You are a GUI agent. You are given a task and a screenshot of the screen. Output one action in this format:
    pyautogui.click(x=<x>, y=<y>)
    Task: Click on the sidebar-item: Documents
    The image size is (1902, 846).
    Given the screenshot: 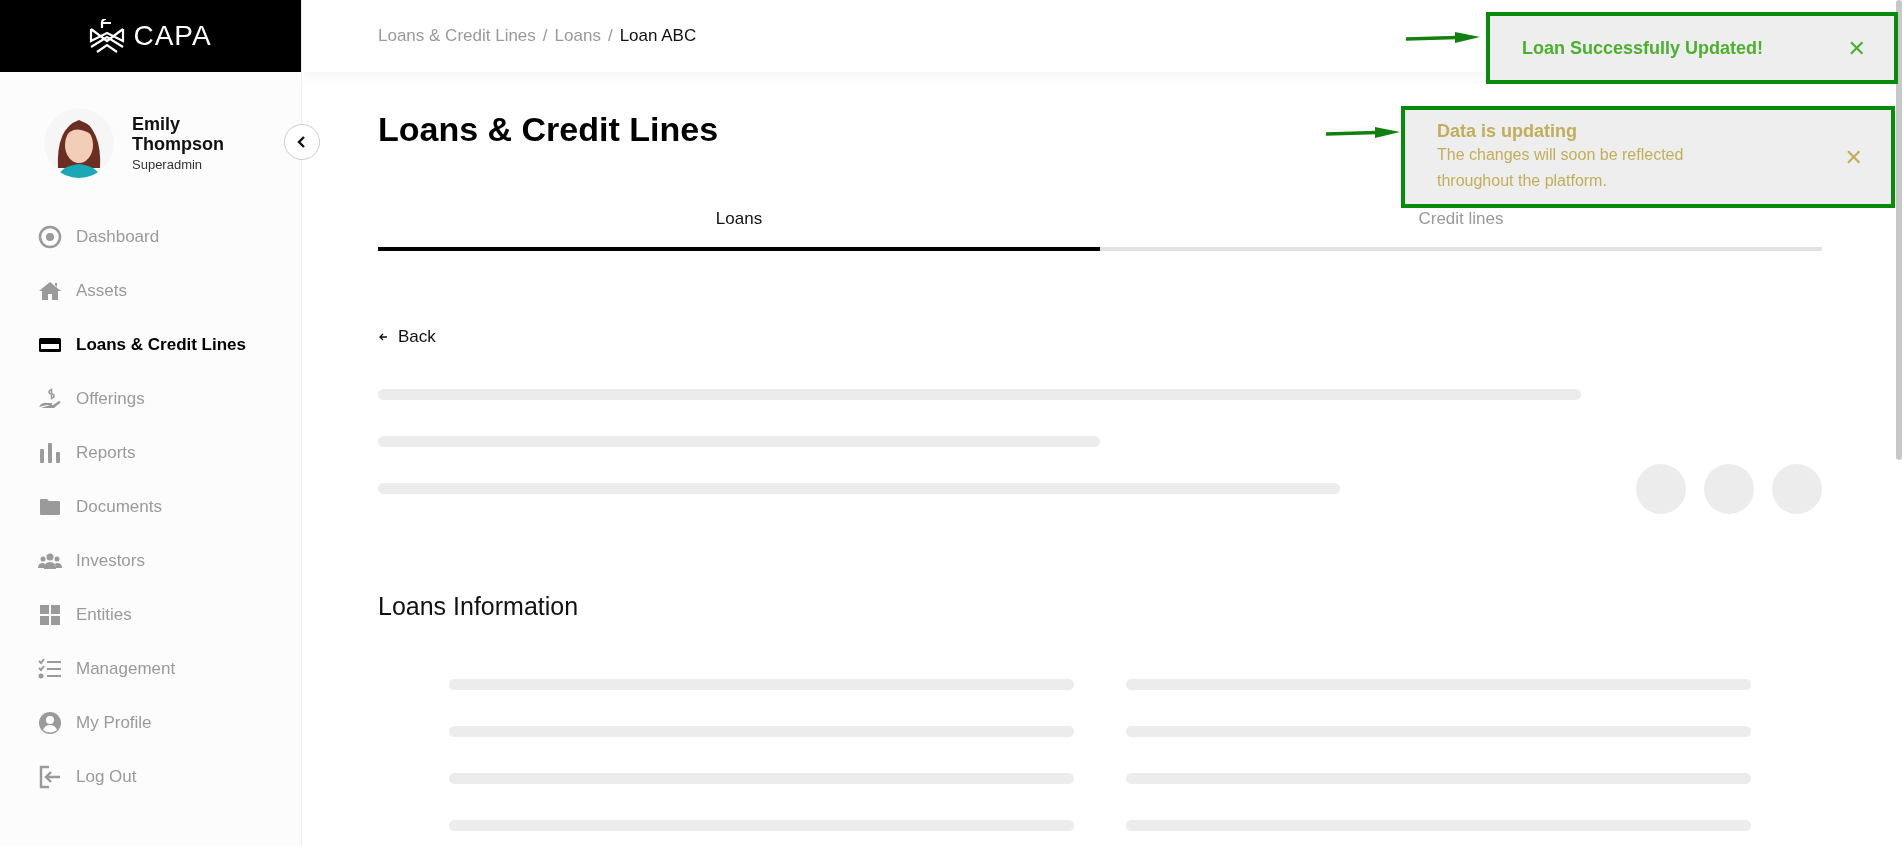 What is the action you would take?
    pyautogui.click(x=169, y=507)
    